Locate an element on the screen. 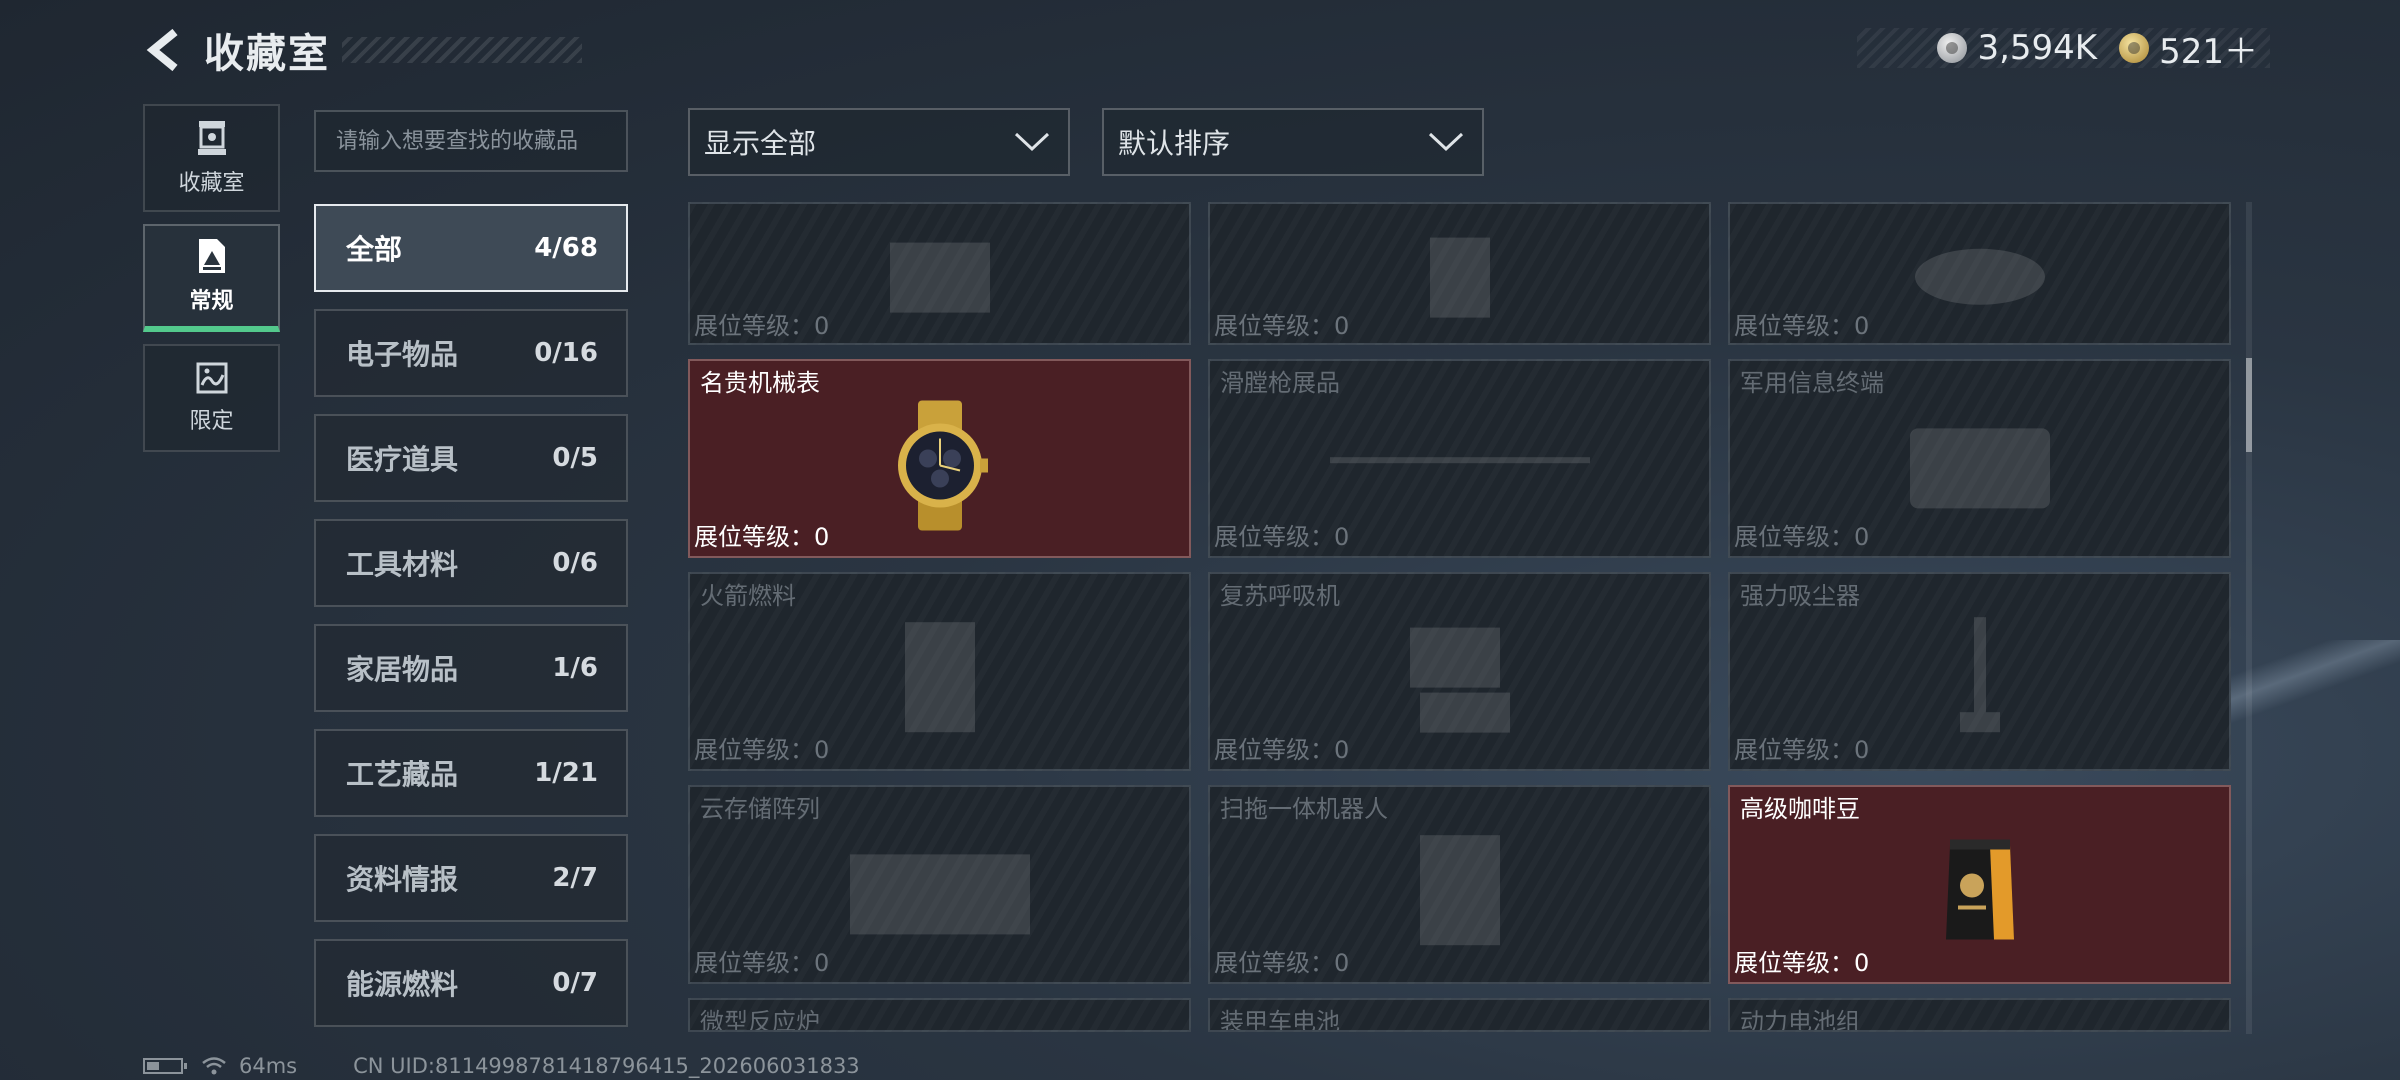 The height and width of the screenshot is (1080, 2400). collection-tile: 高级咖啡豆 展位等级：0 is located at coordinates (1979, 884).